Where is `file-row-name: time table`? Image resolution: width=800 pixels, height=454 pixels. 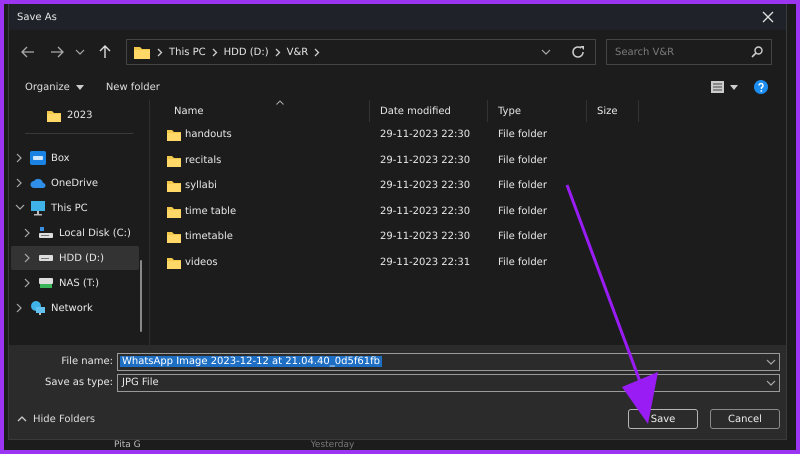
file-row-name: time table is located at coordinates (260, 211).